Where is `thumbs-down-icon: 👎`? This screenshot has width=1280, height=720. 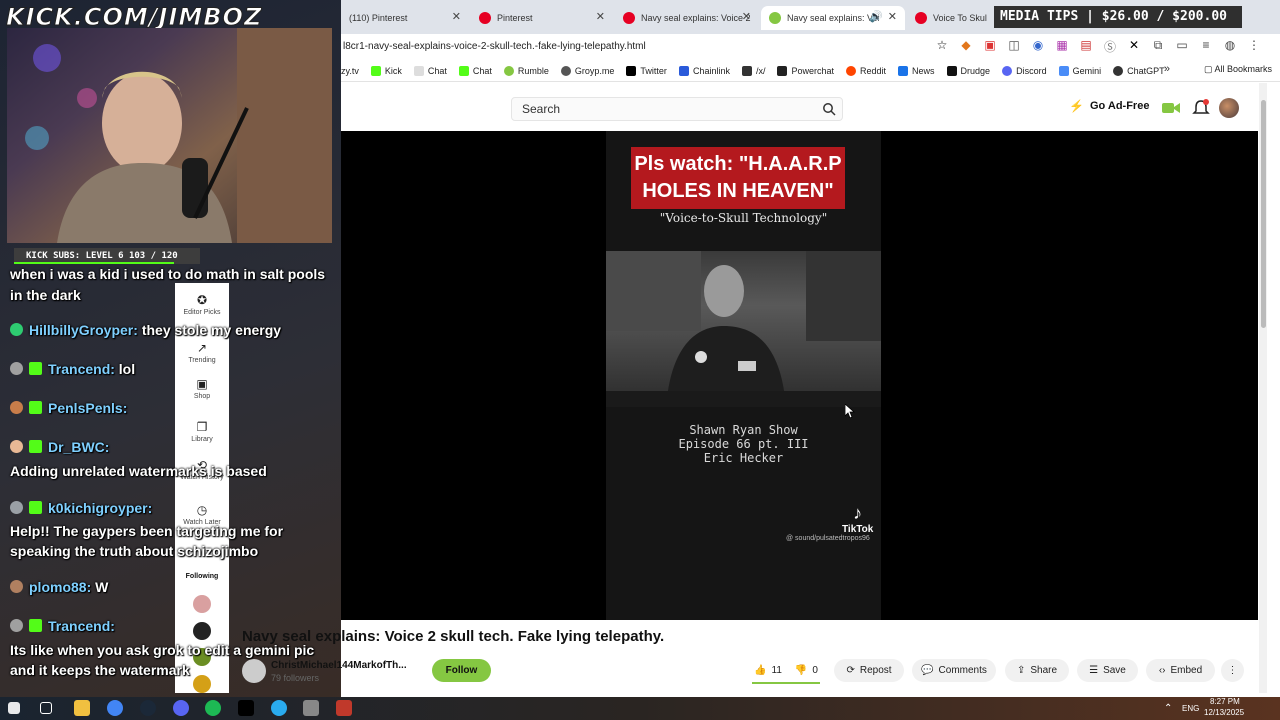
thumbs-down-icon: 👎 is located at coordinates (801, 670).